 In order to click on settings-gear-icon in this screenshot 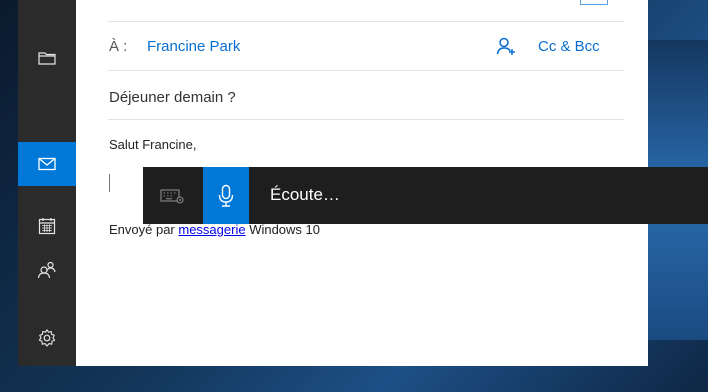, I will do `click(47, 338)`.